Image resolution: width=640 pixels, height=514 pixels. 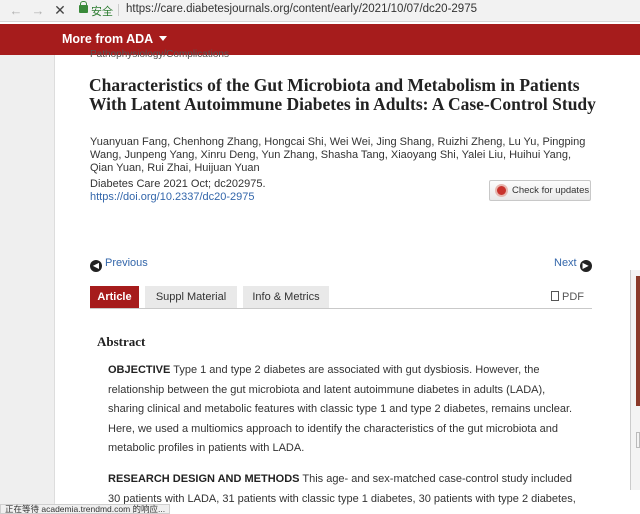 What do you see at coordinates (178, 184) in the screenshot?
I see `citation: Diabetes Care 2021 Oct; dc202975.` at bounding box center [178, 184].